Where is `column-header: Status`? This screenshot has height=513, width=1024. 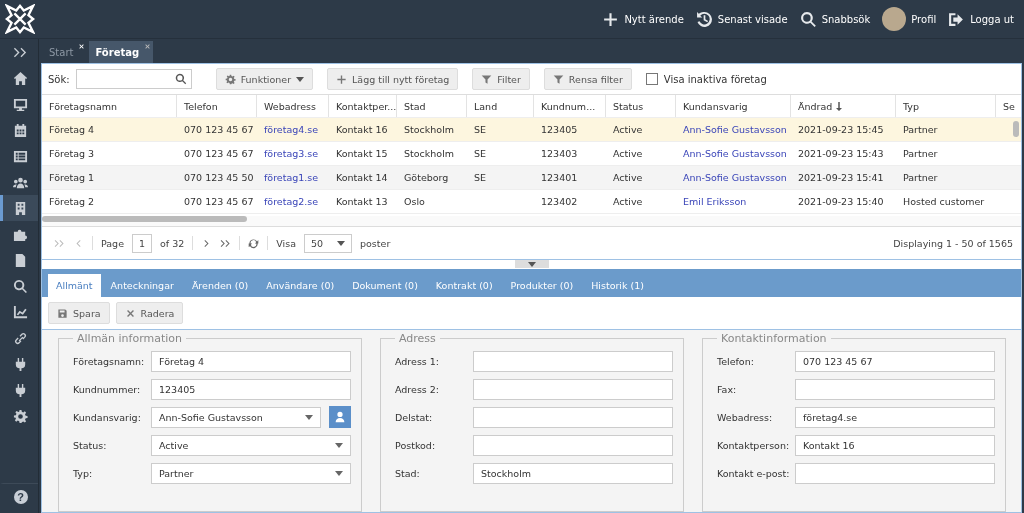 column-header: Status is located at coordinates (641, 106).